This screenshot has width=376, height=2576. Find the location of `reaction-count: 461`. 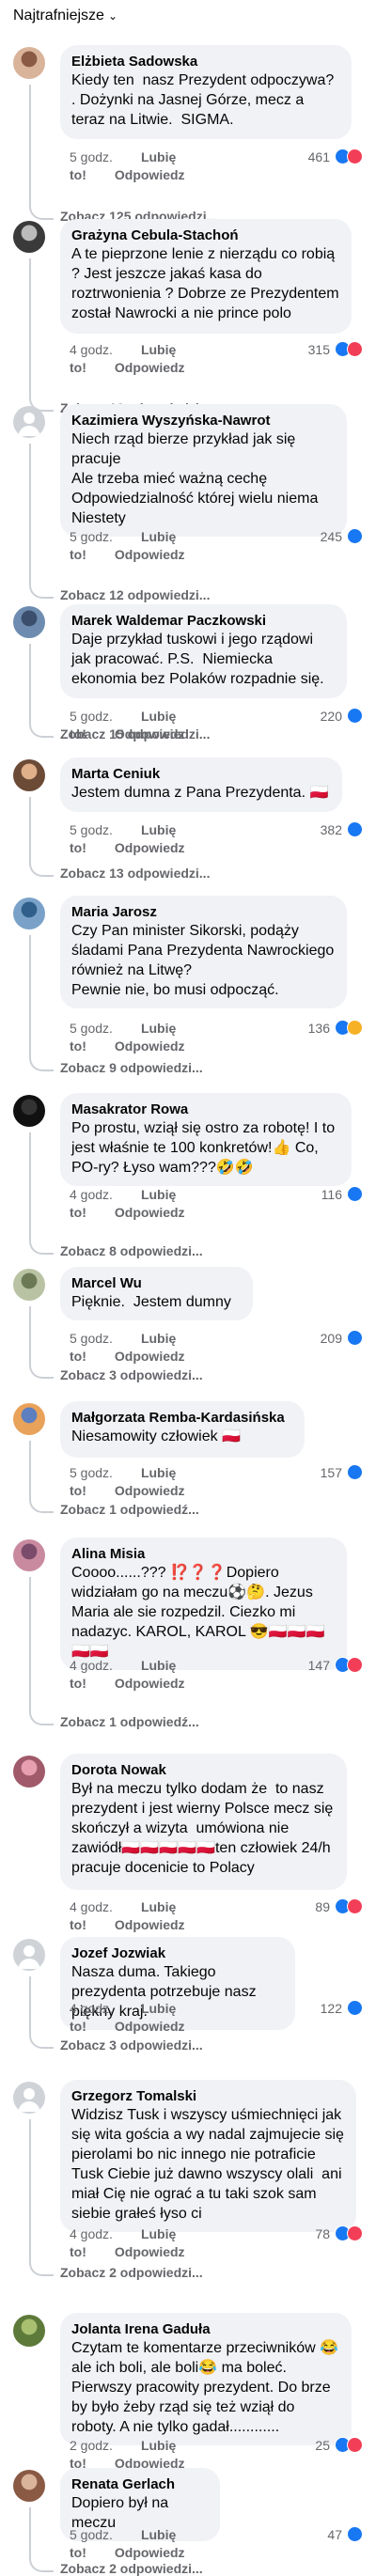

reaction-count: 461 is located at coordinates (318, 156).